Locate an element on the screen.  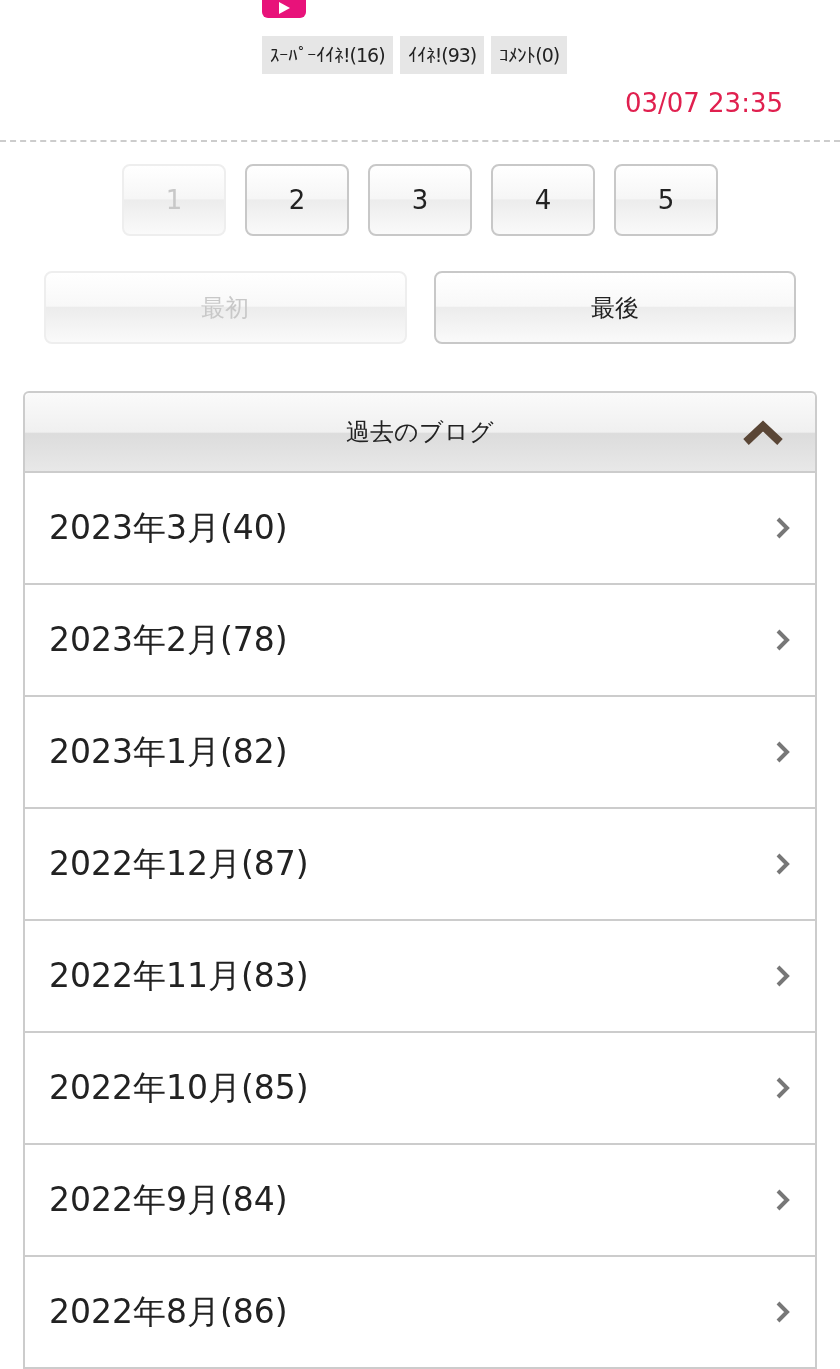
page-button: 4 is located at coordinates (543, 200).